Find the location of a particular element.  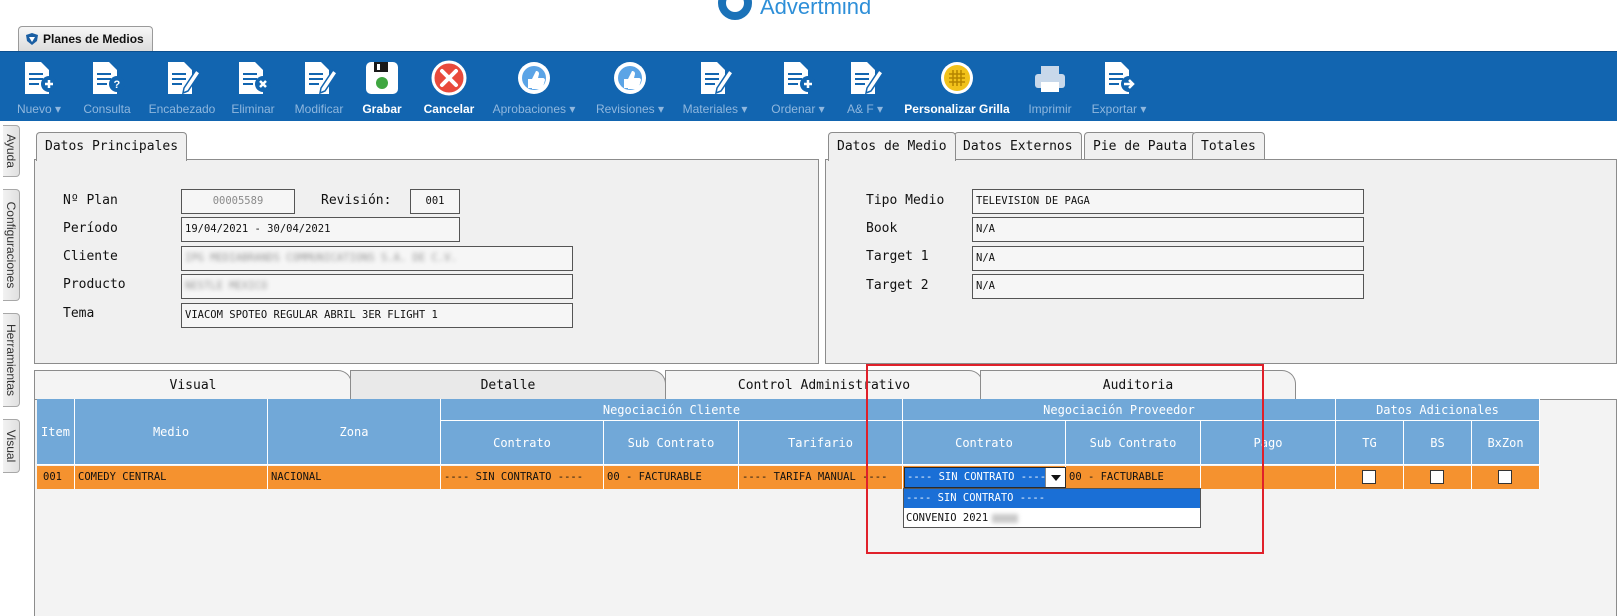

tipo-medio-label: Tipo Medio is located at coordinates (905, 200).